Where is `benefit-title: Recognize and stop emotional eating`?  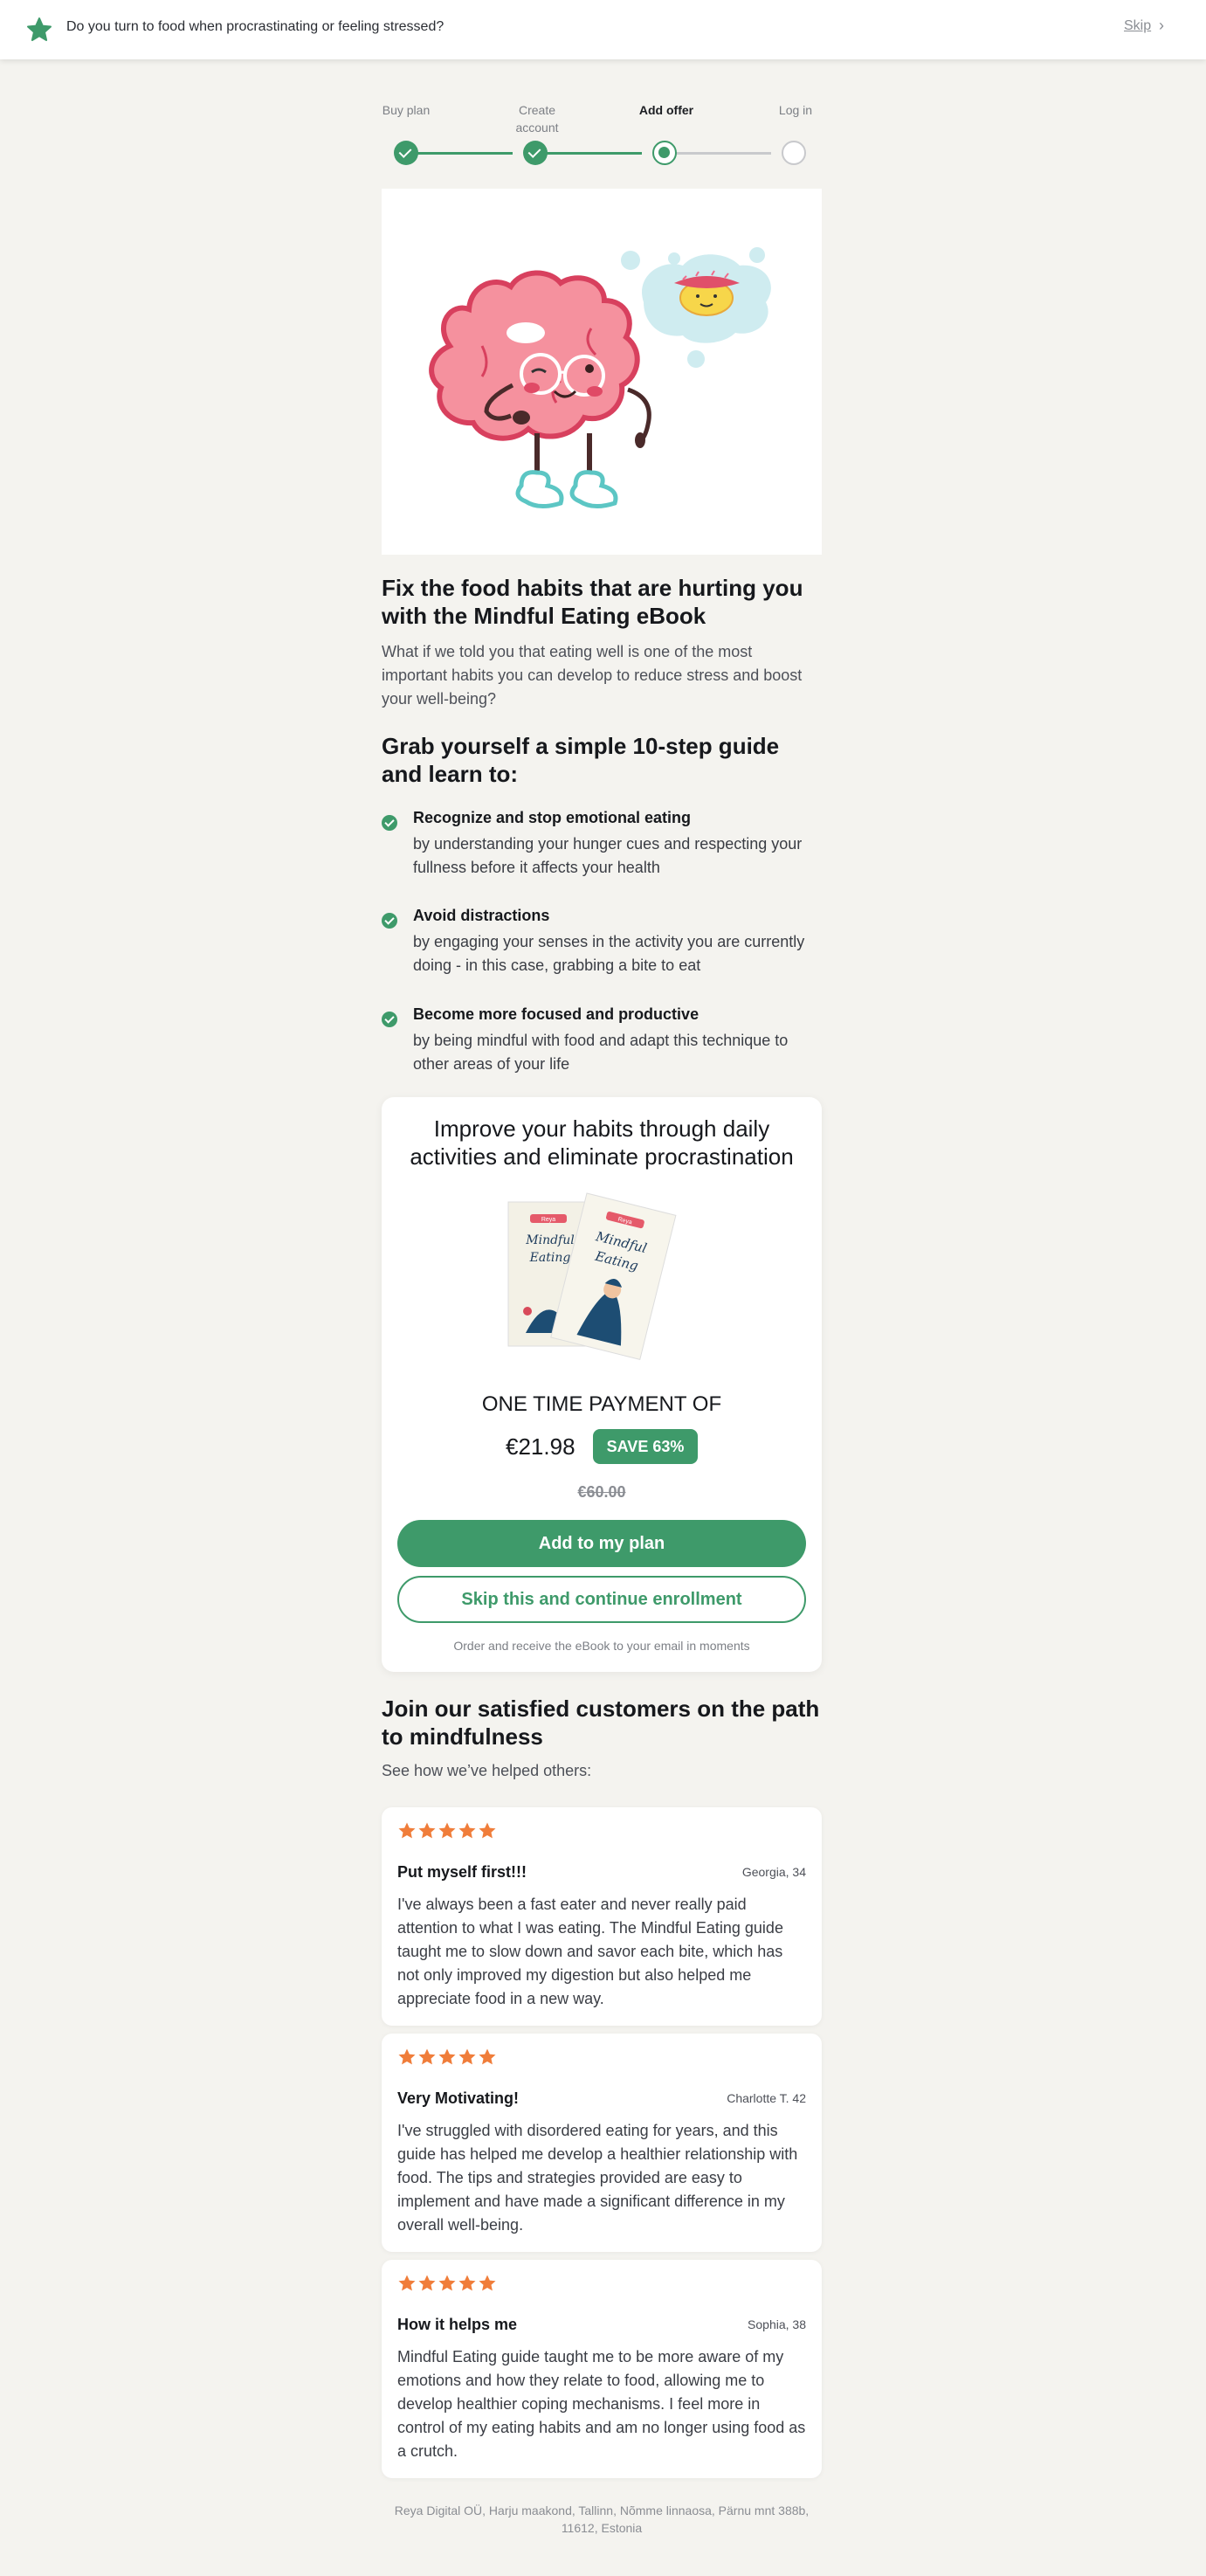
benefit-title: Recognize and stop emotional eating is located at coordinates (552, 817).